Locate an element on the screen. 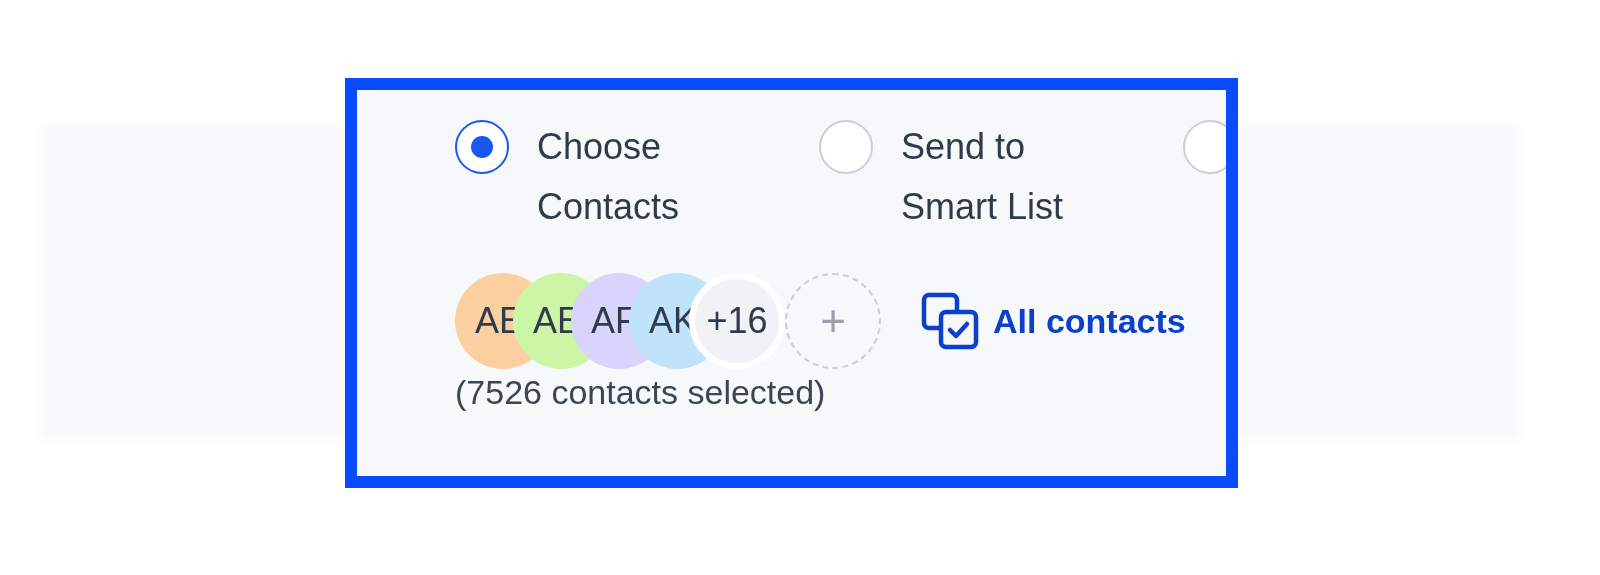  option-label: Choose Contacts is located at coordinates (647, 177).